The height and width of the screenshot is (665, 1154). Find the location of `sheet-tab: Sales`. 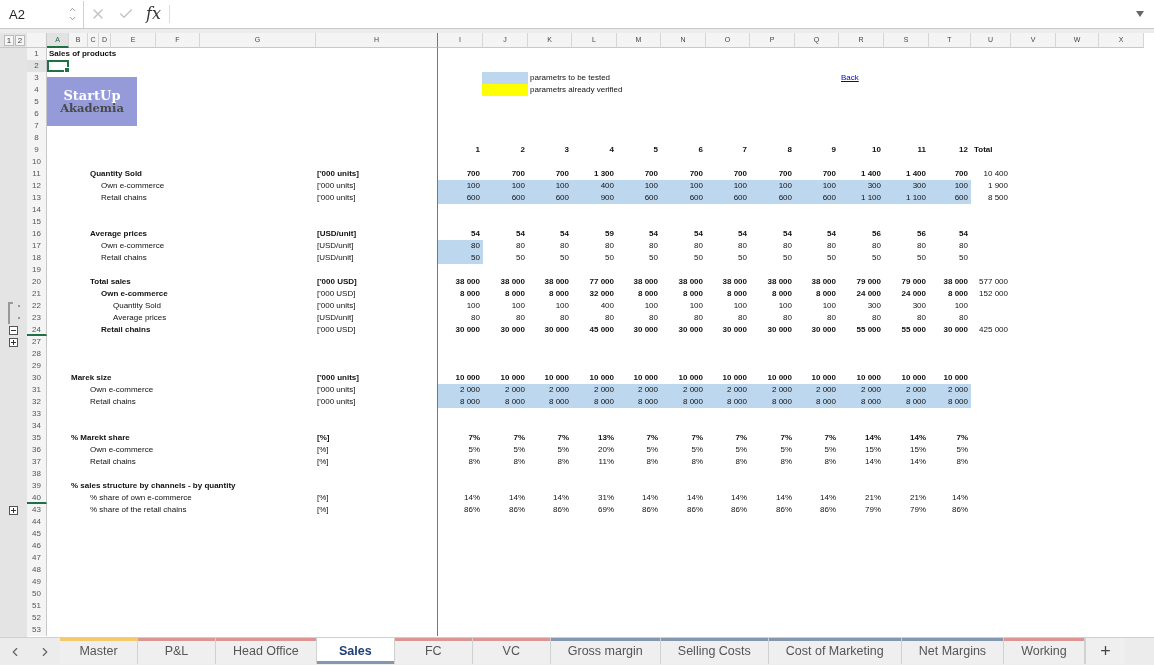

sheet-tab: Sales is located at coordinates (355, 651).